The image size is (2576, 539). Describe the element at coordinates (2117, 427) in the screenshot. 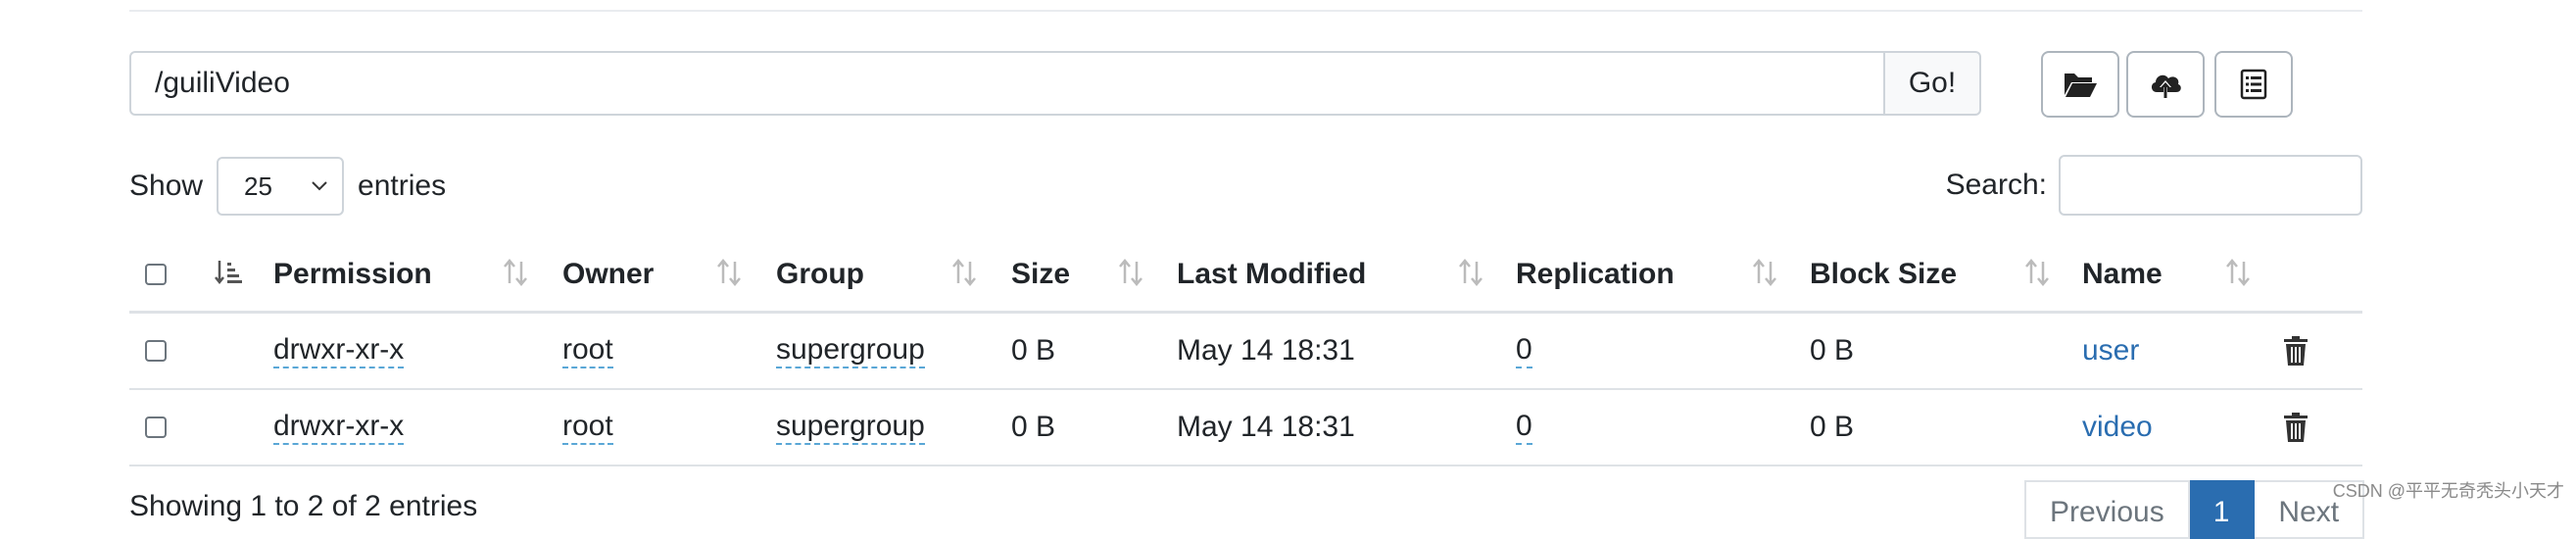

I see `file-name-link: video` at that location.